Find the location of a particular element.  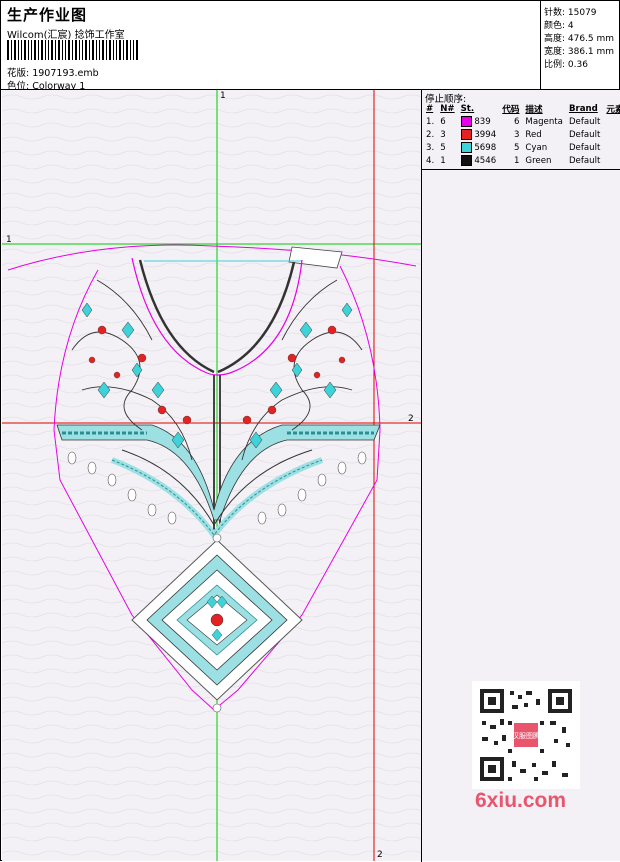

col-description: 描述 is located at coordinates (534, 109).